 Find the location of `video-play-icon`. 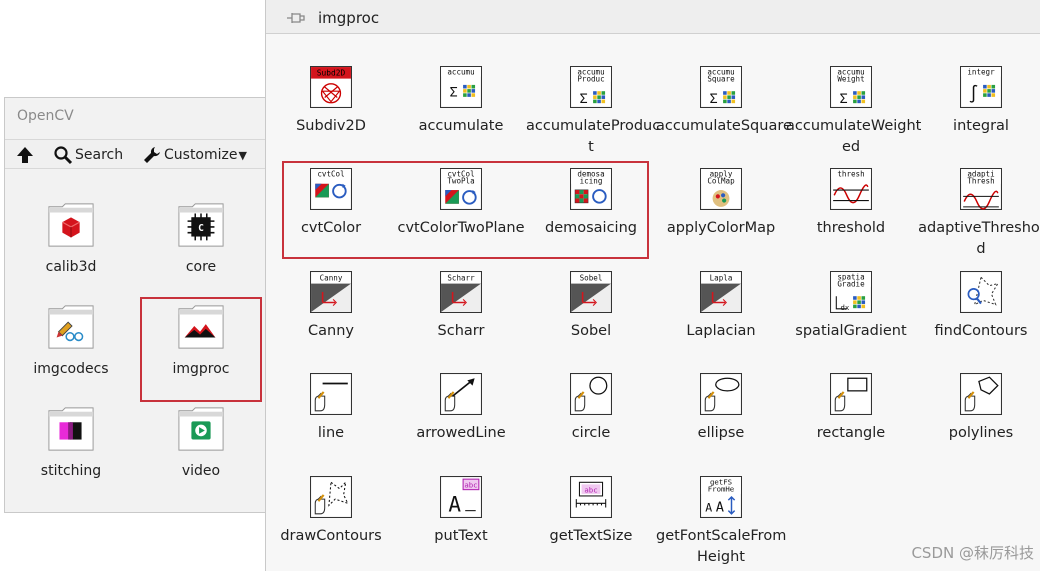

video-play-icon is located at coordinates (201, 429).